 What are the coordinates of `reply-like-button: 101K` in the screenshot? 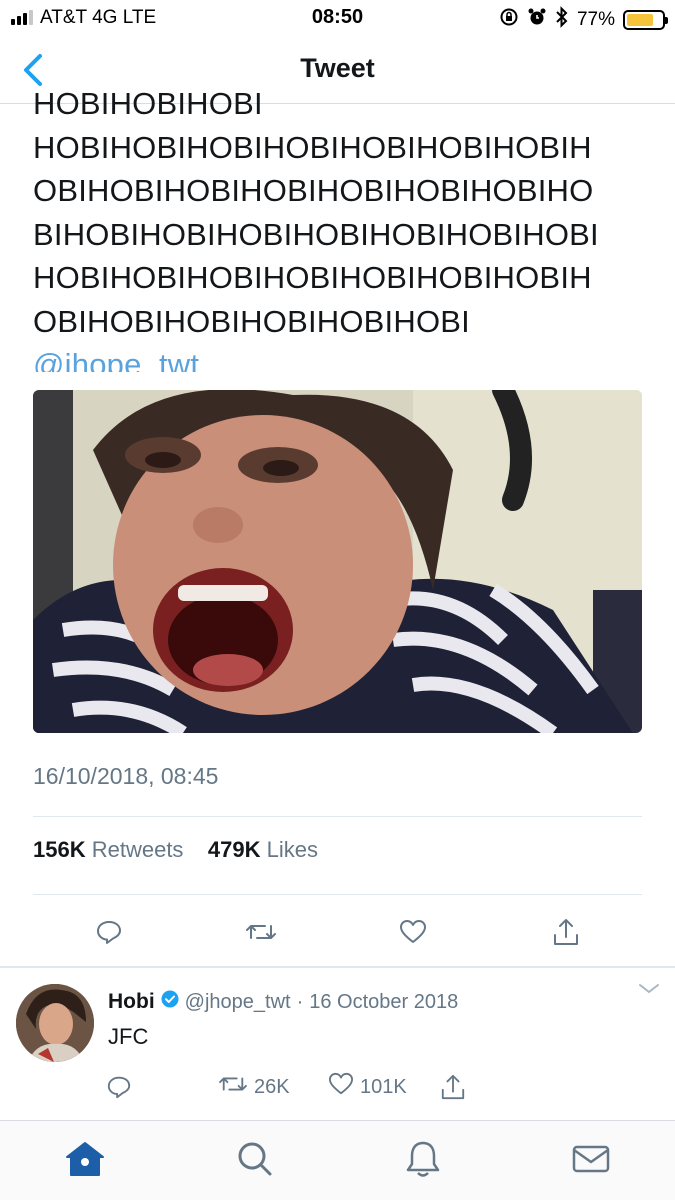 It's located at (367, 1087).